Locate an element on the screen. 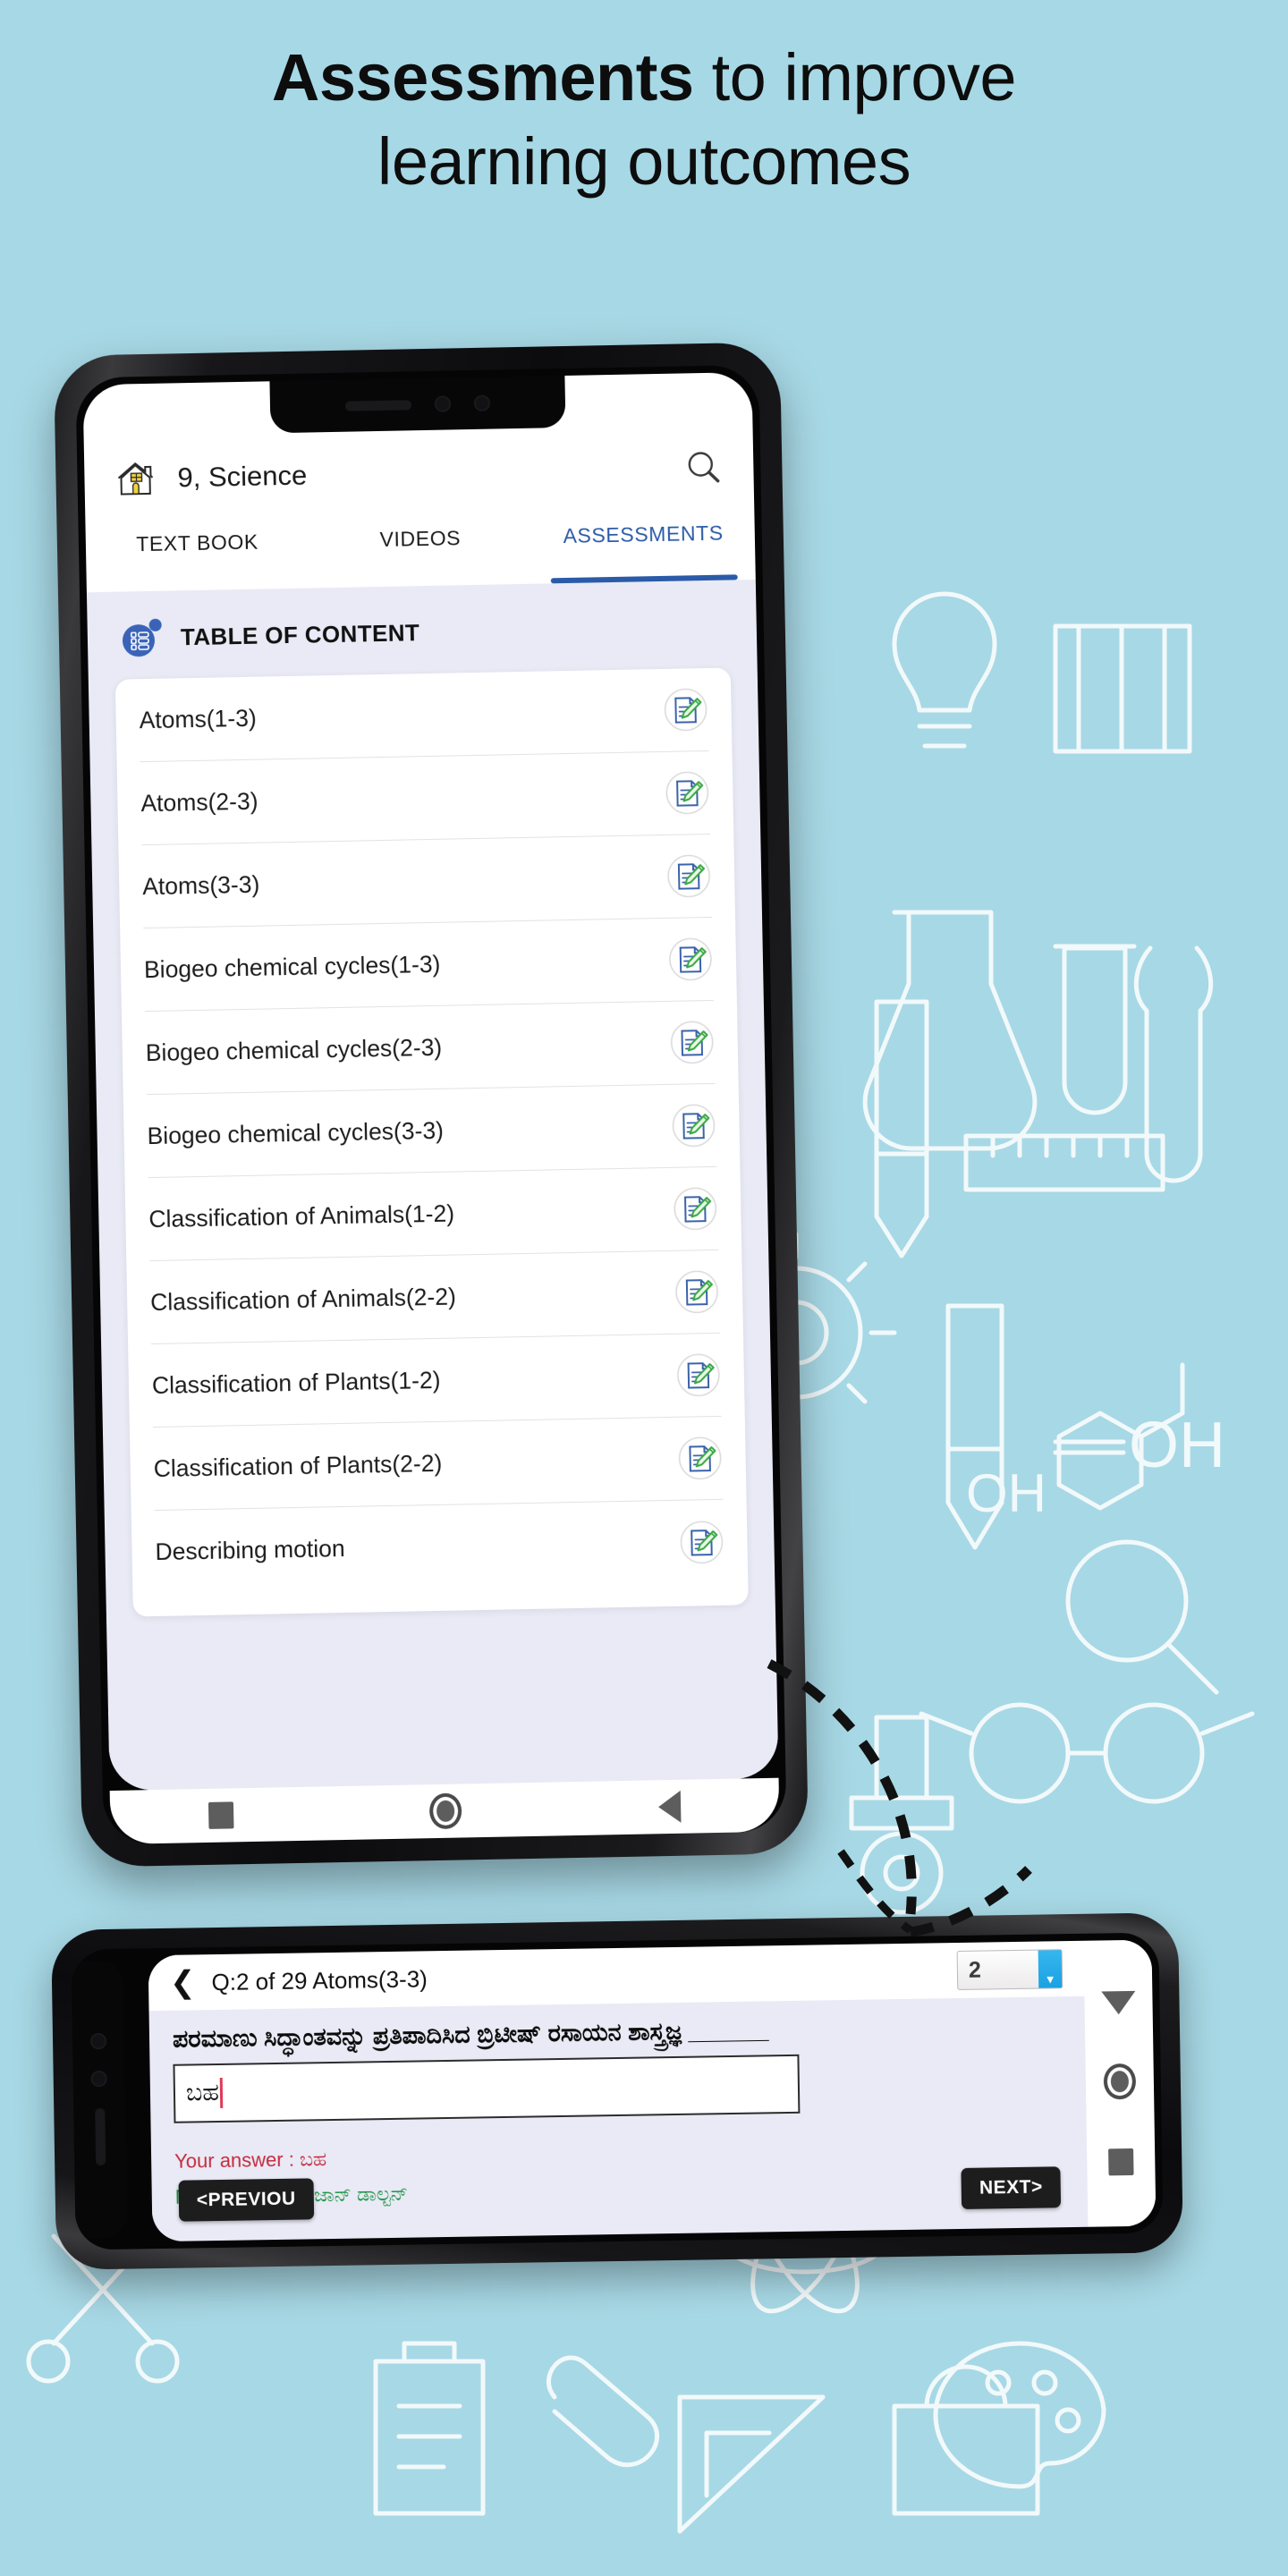 The image size is (1288, 2576). phone-notch-top is located at coordinates (417, 404).